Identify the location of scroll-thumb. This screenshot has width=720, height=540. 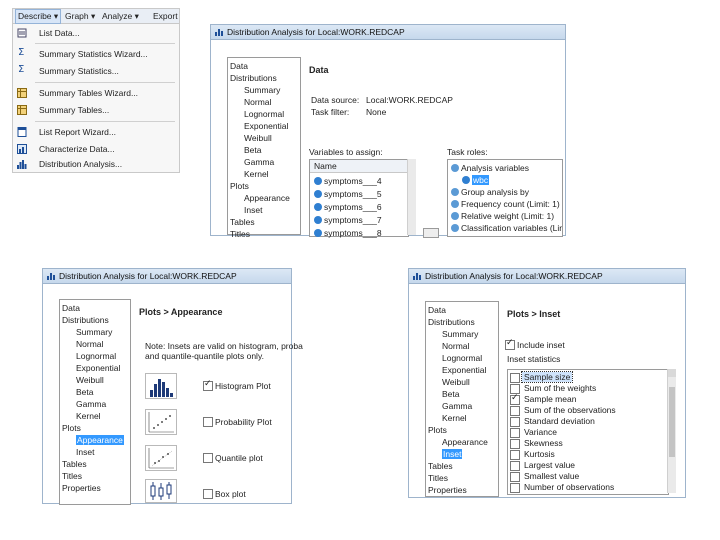
(672, 422).